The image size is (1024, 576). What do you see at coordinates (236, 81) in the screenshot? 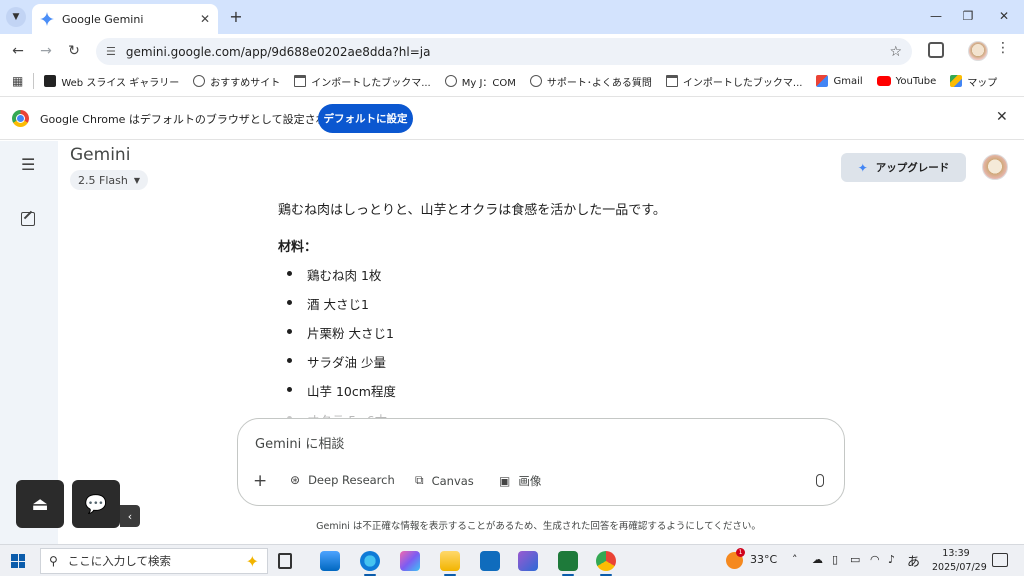
I see `bookmark-recommended-sites: おすすめサイト` at bounding box center [236, 81].